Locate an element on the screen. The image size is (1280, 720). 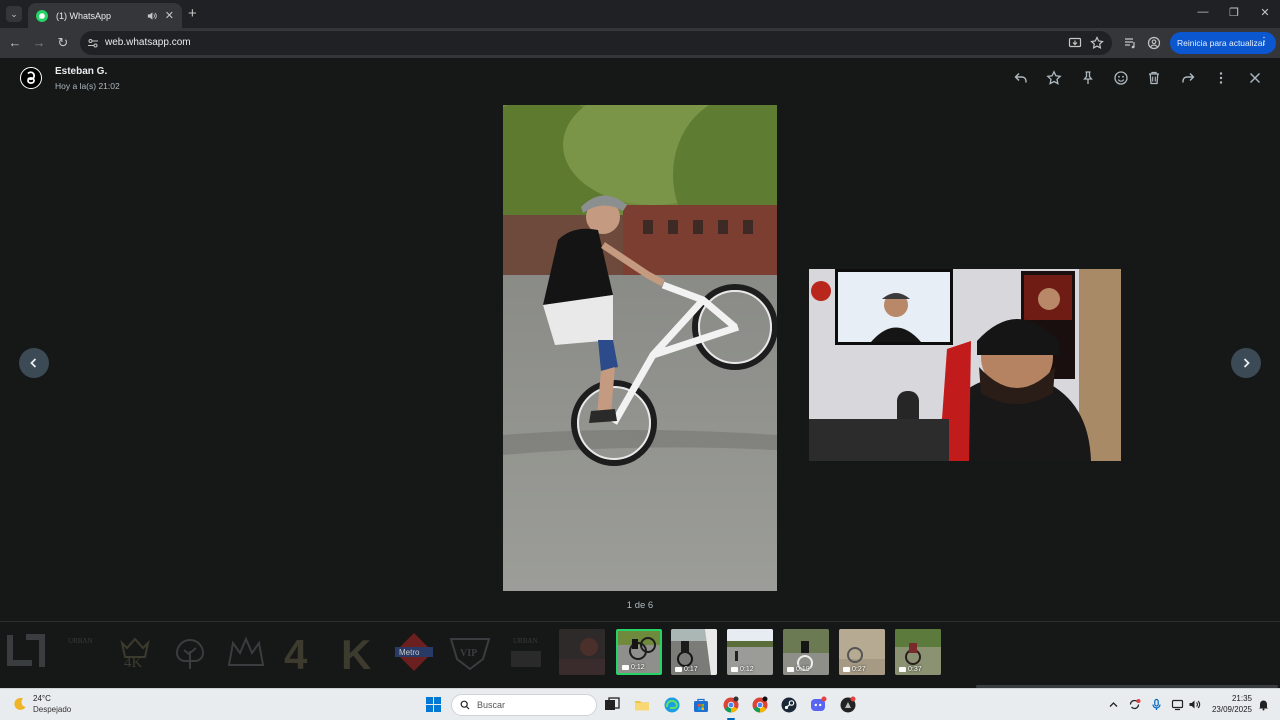
thumbnail-video-3: 0:12 is located at coordinates (750, 652).